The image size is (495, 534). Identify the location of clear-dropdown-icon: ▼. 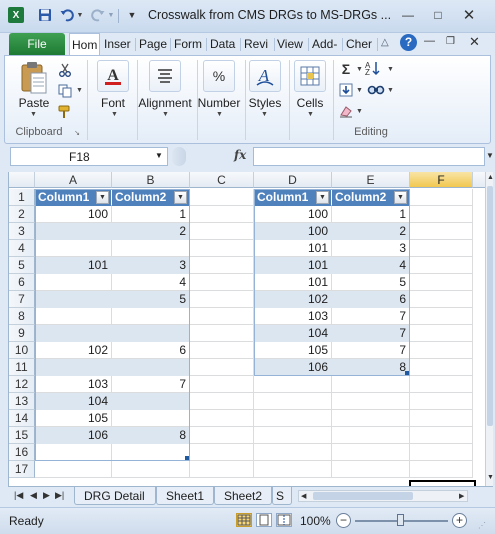
(359, 111).